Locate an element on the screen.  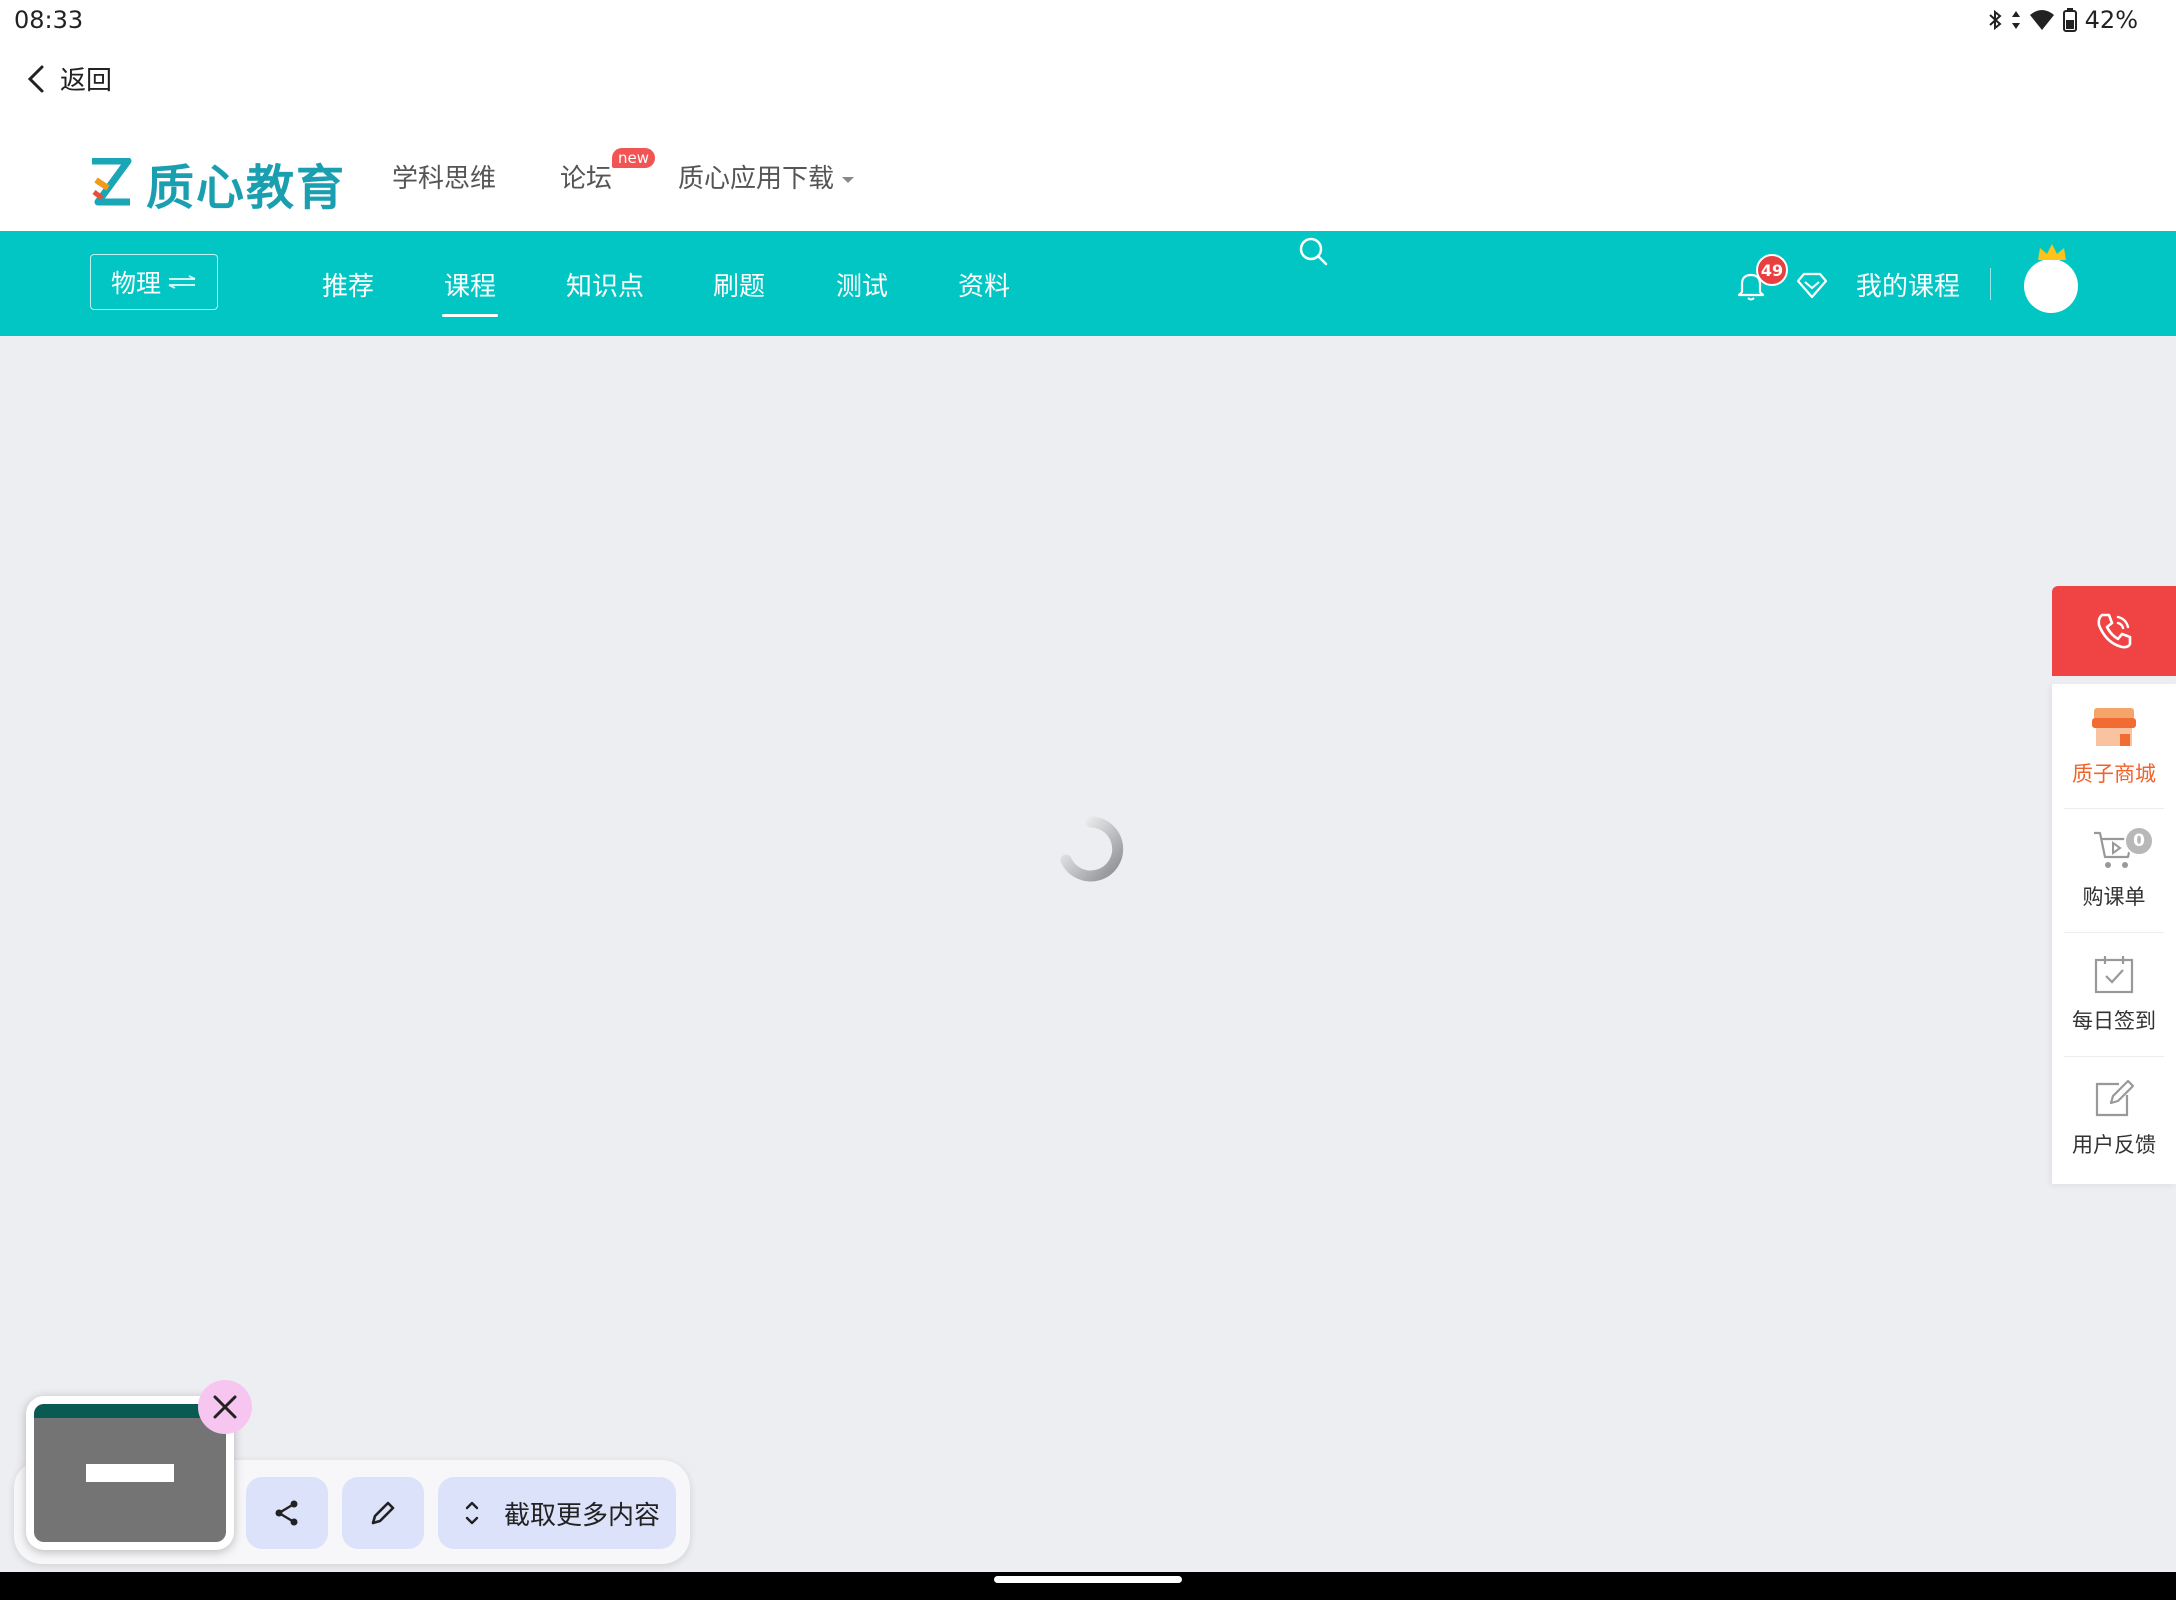
logo-mark-icon is located at coordinates (112, 182).